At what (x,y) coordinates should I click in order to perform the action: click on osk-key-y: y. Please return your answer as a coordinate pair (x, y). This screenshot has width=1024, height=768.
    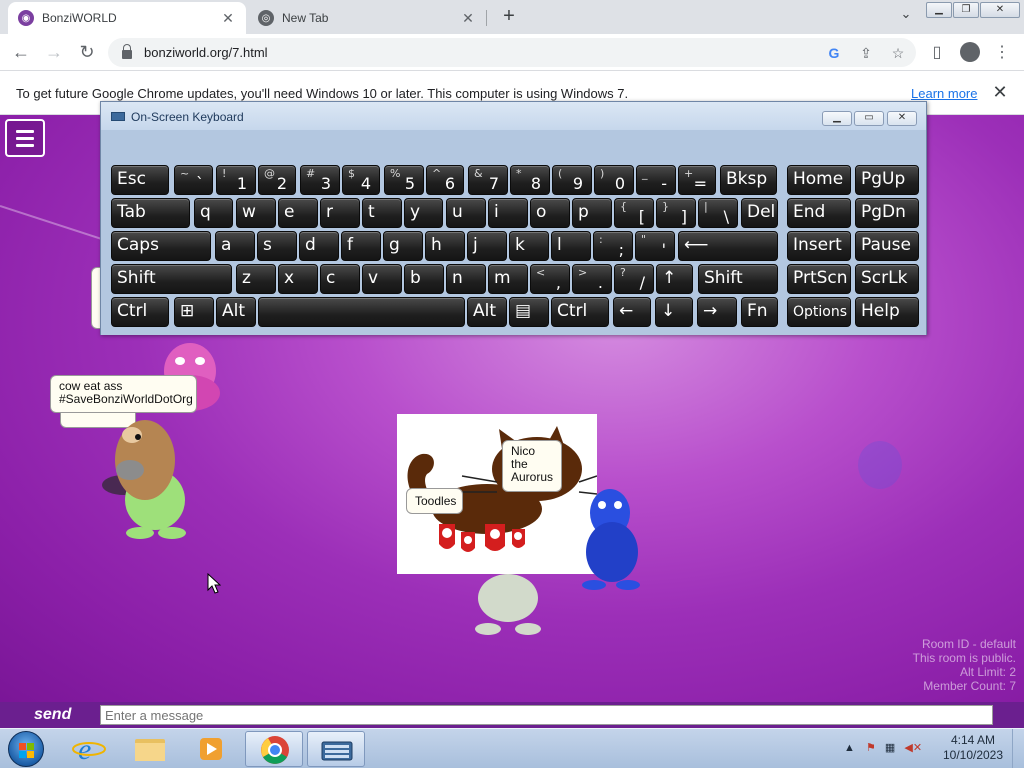
    Looking at the image, I should click on (423, 213).